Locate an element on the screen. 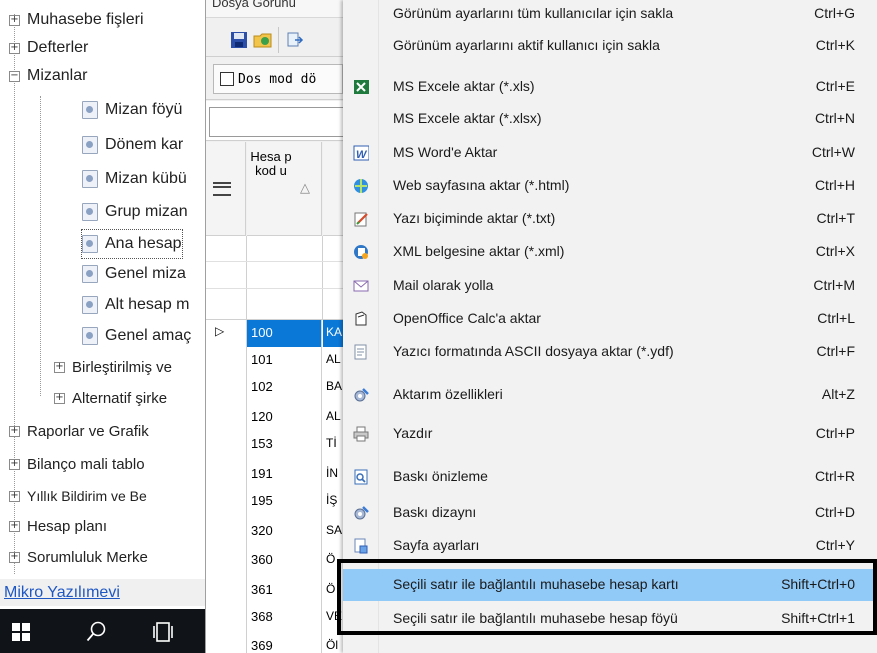 The width and height of the screenshot is (877, 653). cell-hesap-kodu: 368 is located at coordinates (284, 618).